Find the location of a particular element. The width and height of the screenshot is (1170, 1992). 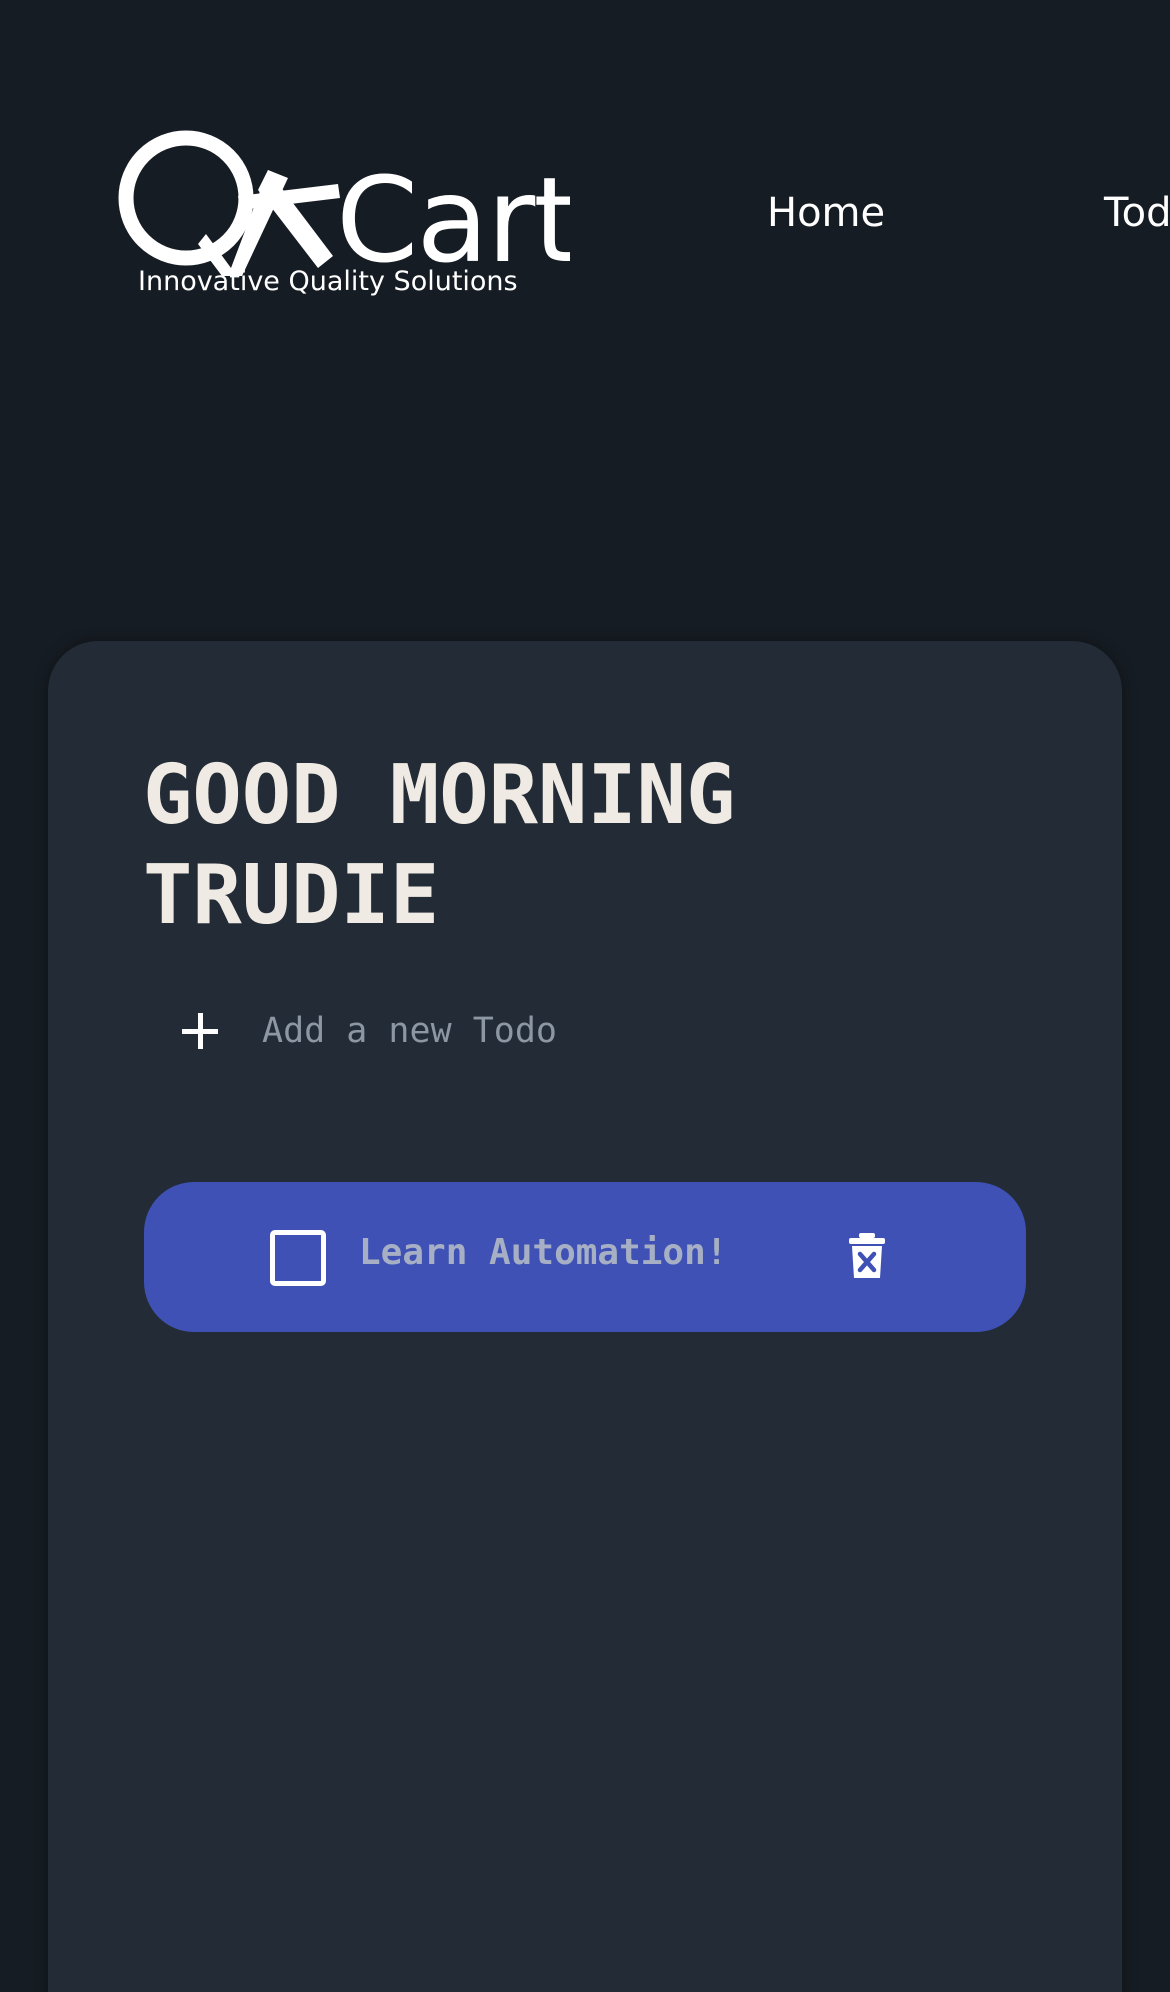

logo-tagline: Innovative Quality Solutions is located at coordinates (328, 281).